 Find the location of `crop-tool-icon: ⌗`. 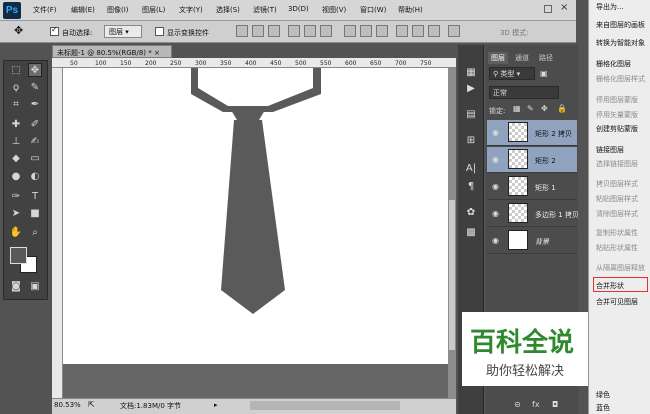

crop-tool-icon: ⌗ is located at coordinates (16, 105).